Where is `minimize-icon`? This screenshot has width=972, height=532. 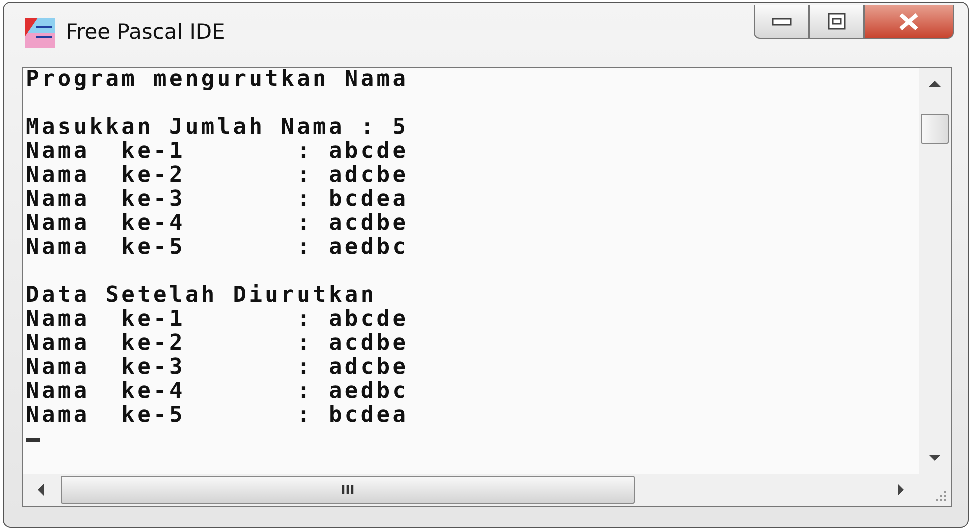 minimize-icon is located at coordinates (782, 21).